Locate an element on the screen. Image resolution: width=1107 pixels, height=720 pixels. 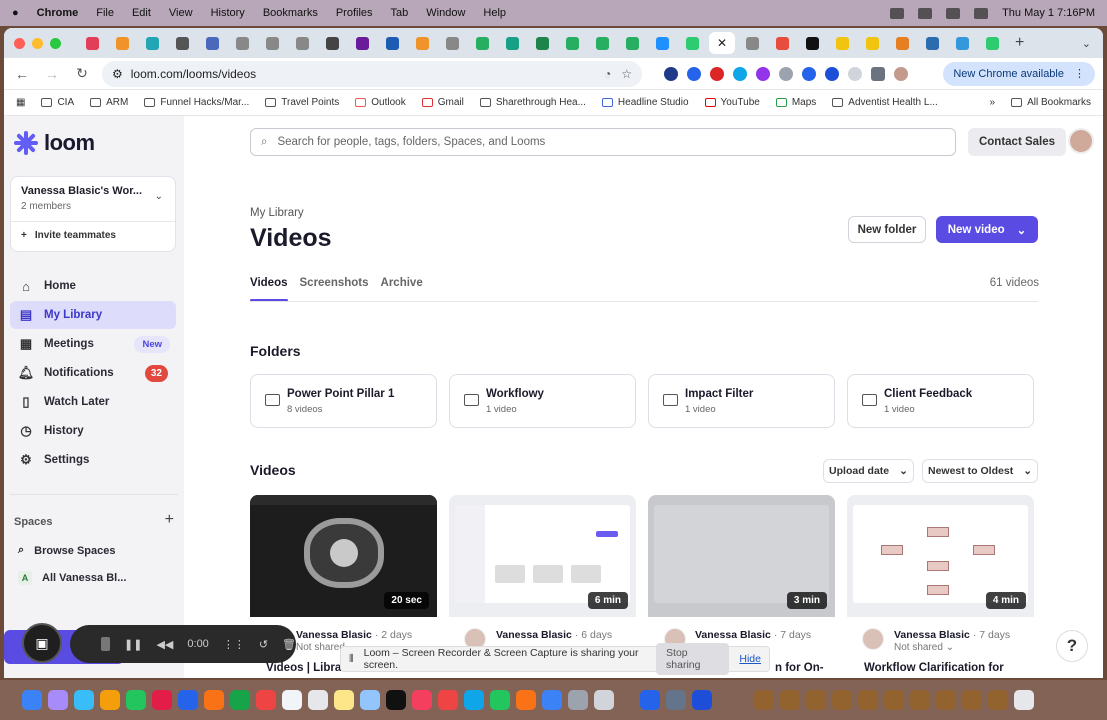
stop-sharing-button: Stop sharing is located at coordinates (693, 659).